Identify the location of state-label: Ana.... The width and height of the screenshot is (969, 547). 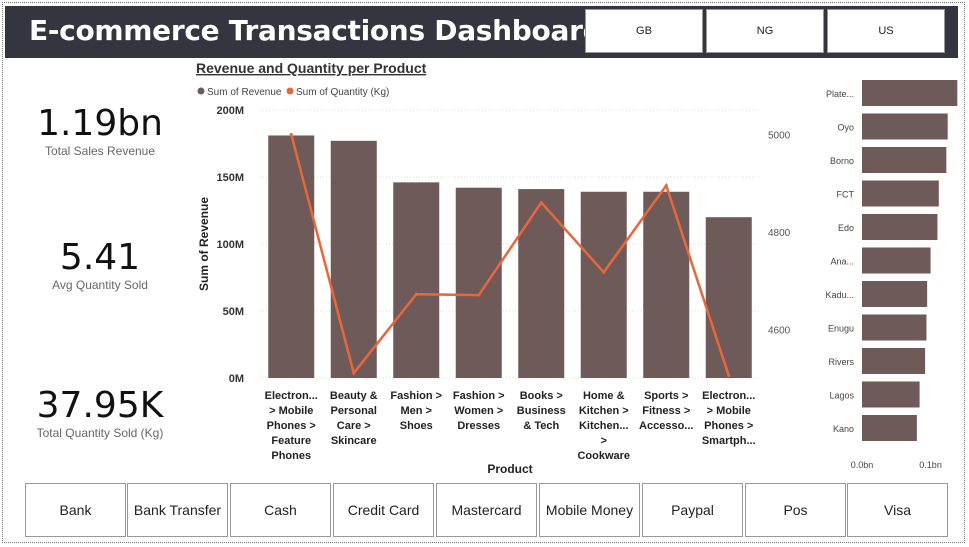
(842, 262).